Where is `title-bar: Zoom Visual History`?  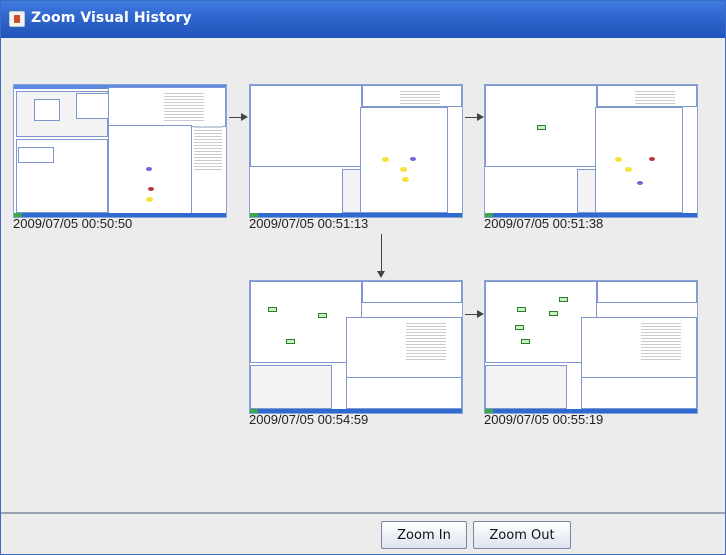 title-bar: Zoom Visual History is located at coordinates (363, 19).